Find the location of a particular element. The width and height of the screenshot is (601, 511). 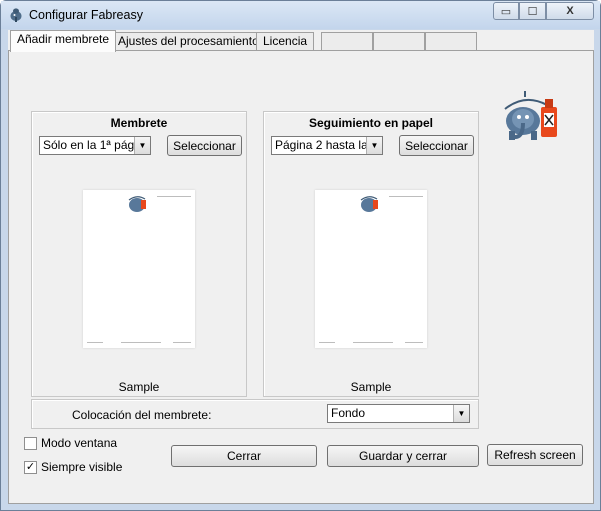

always-visible-label: Siempre visible is located at coordinates (82, 467).